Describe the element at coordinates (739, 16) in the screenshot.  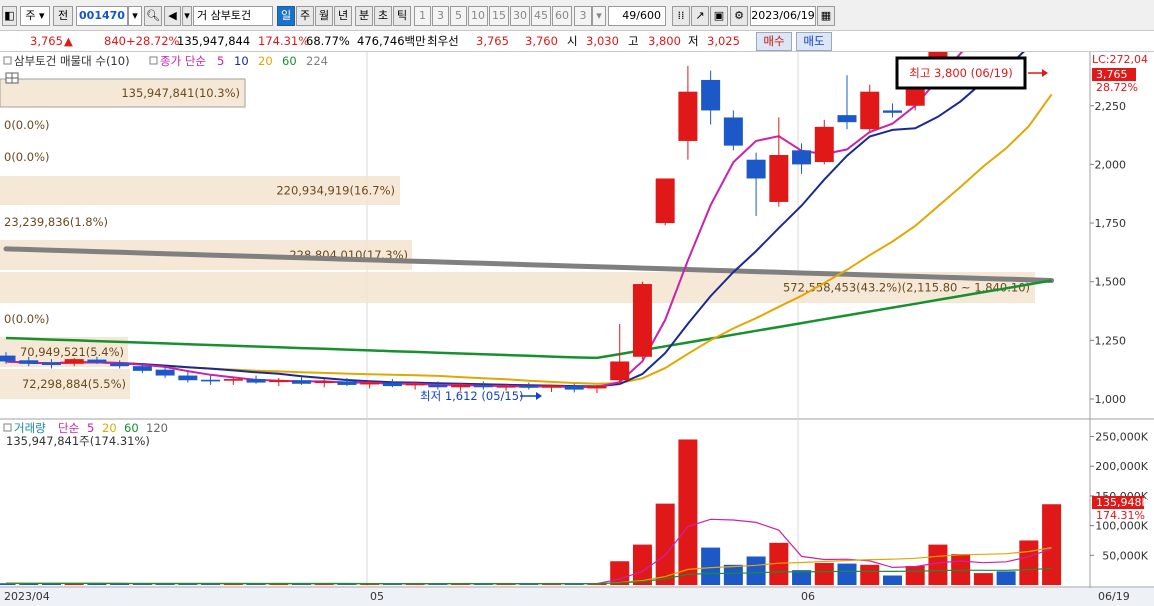
I see `settings-gear-icon: ⚙` at that location.